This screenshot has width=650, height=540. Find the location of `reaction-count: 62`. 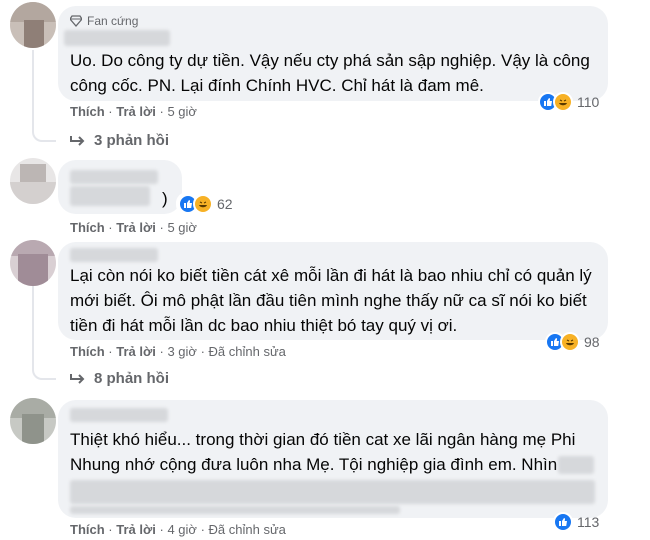

reaction-count: 62 is located at coordinates (225, 204).